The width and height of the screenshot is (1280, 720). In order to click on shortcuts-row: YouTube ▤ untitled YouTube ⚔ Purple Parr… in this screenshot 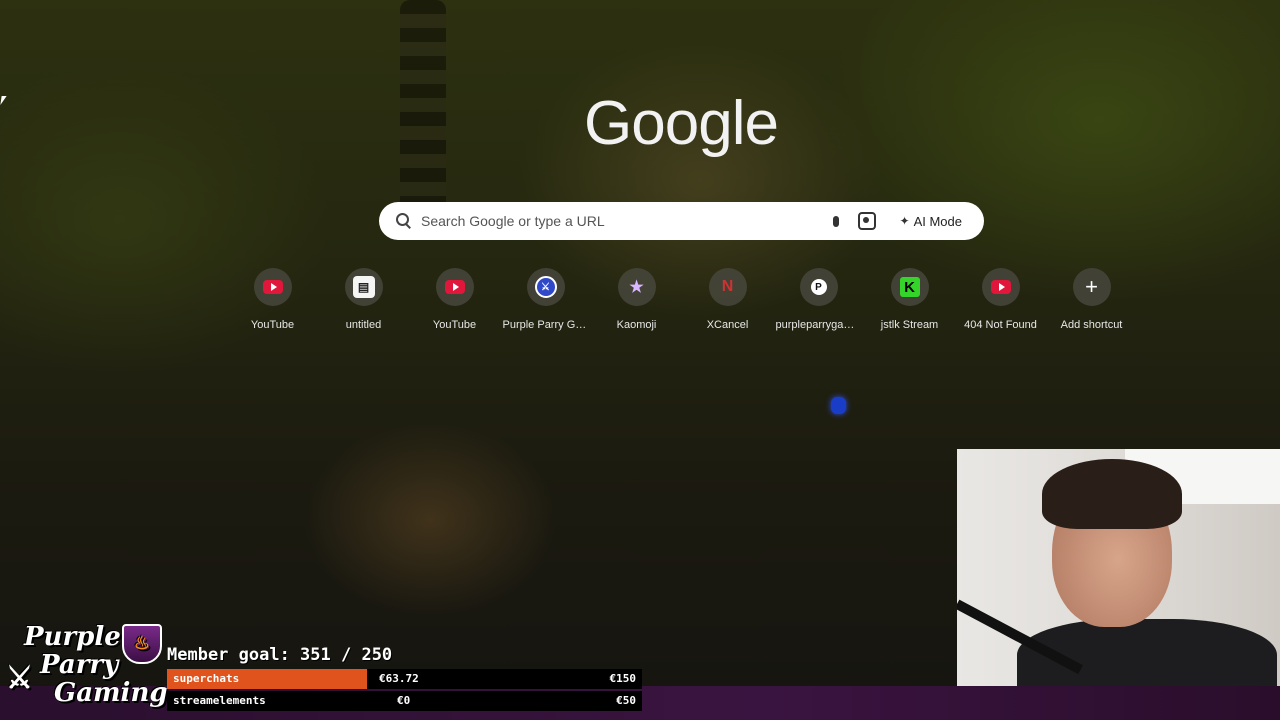, I will do `click(682, 299)`.